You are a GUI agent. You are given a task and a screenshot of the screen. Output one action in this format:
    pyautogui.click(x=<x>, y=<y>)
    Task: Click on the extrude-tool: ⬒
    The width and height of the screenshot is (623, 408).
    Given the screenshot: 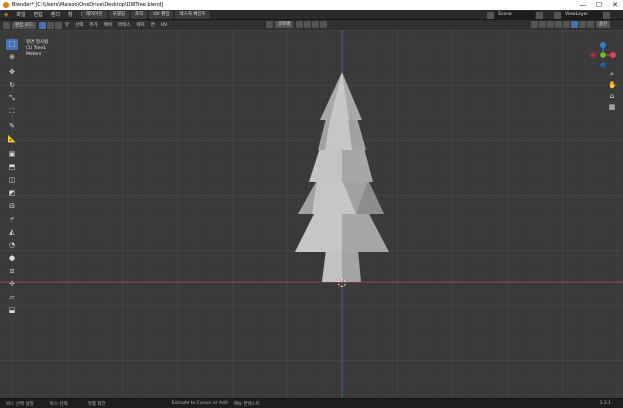 What is the action you would take?
    pyautogui.click(x=12, y=167)
    